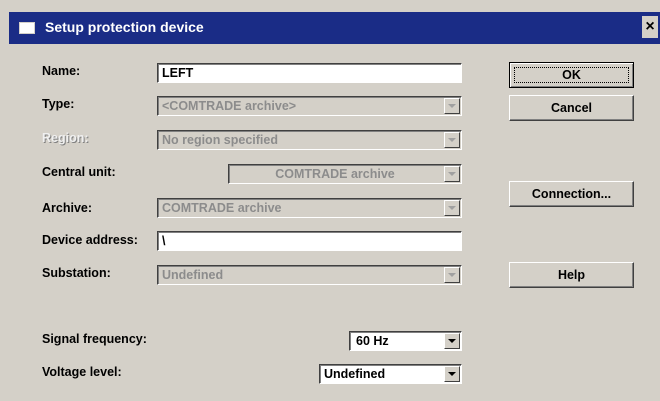 This screenshot has width=660, height=401. Describe the element at coordinates (355, 374) in the screenshot. I see `voltage-level-value: Undefined` at that location.